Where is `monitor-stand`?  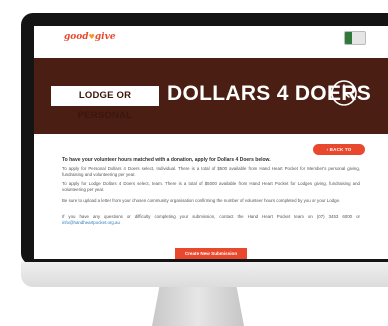 monitor-stand is located at coordinates (198, 306).